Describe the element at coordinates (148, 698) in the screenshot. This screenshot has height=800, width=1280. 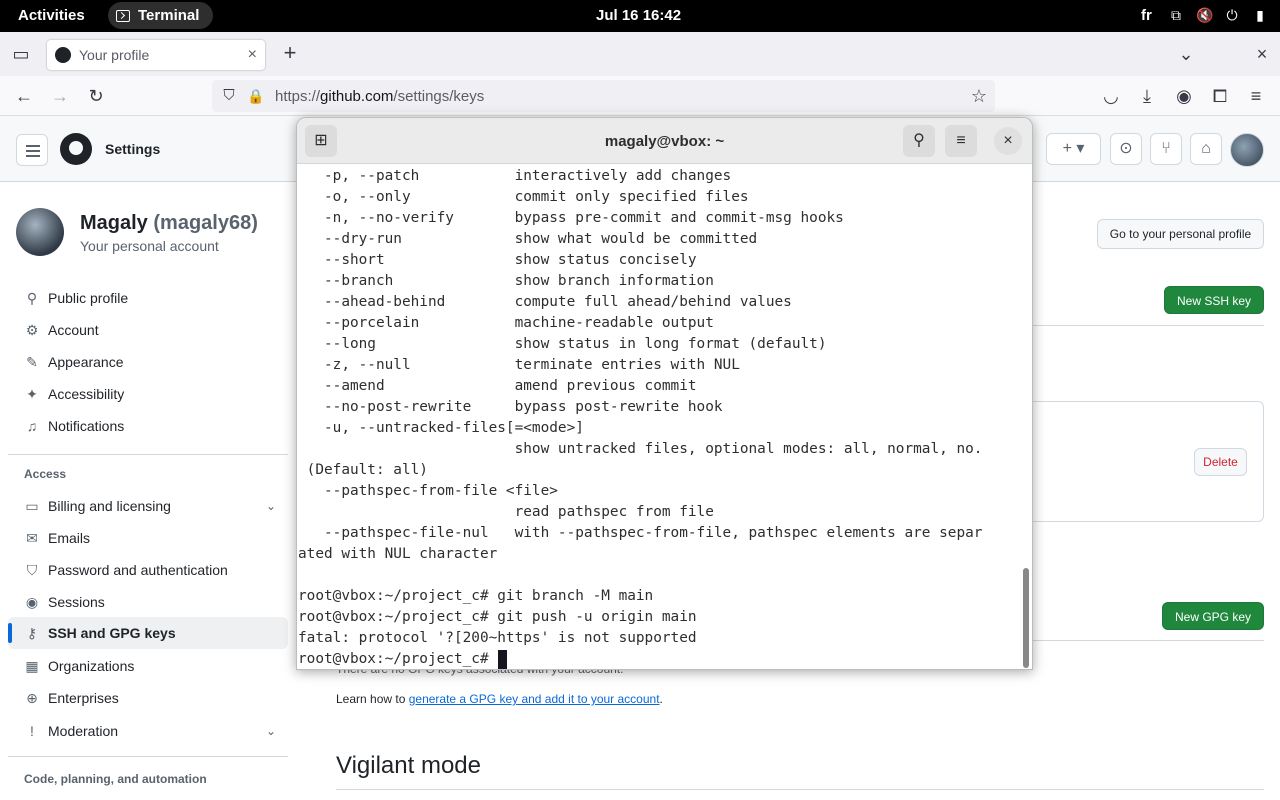
I see `sidebar-item-enterprises: ⊕ Enterprises` at that location.